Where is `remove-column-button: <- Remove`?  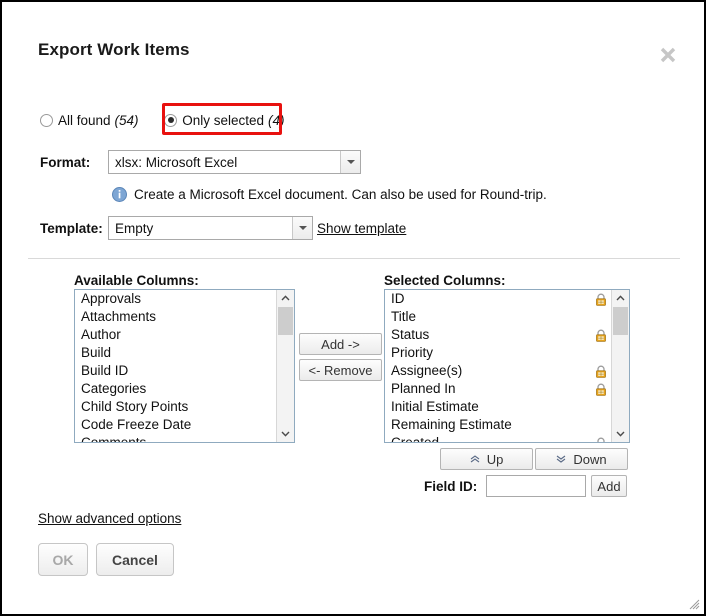 remove-column-button: <- Remove is located at coordinates (340, 370).